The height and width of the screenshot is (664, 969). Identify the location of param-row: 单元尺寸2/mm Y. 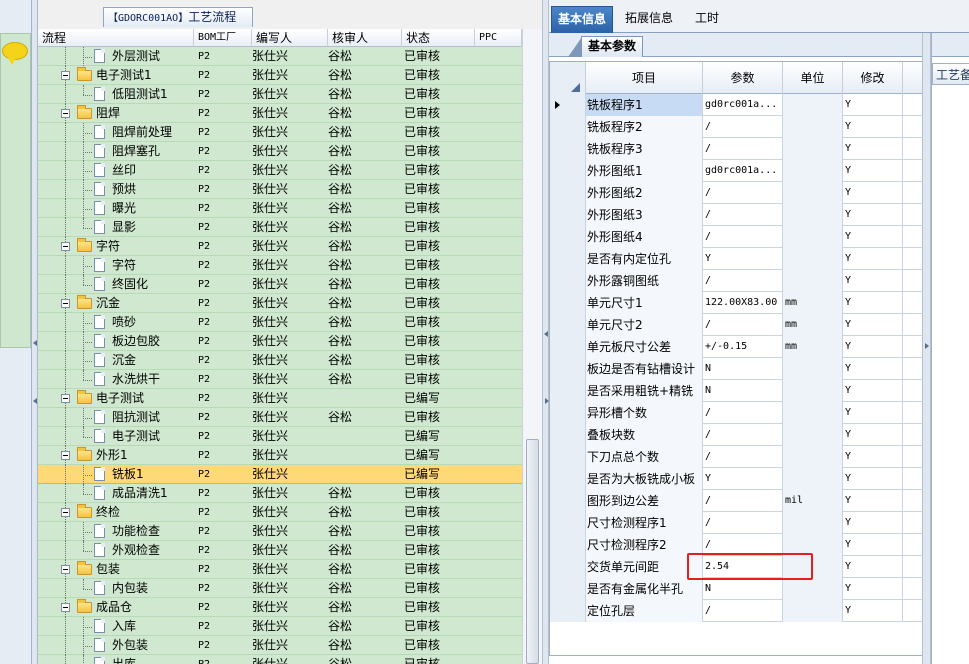
(737, 325).